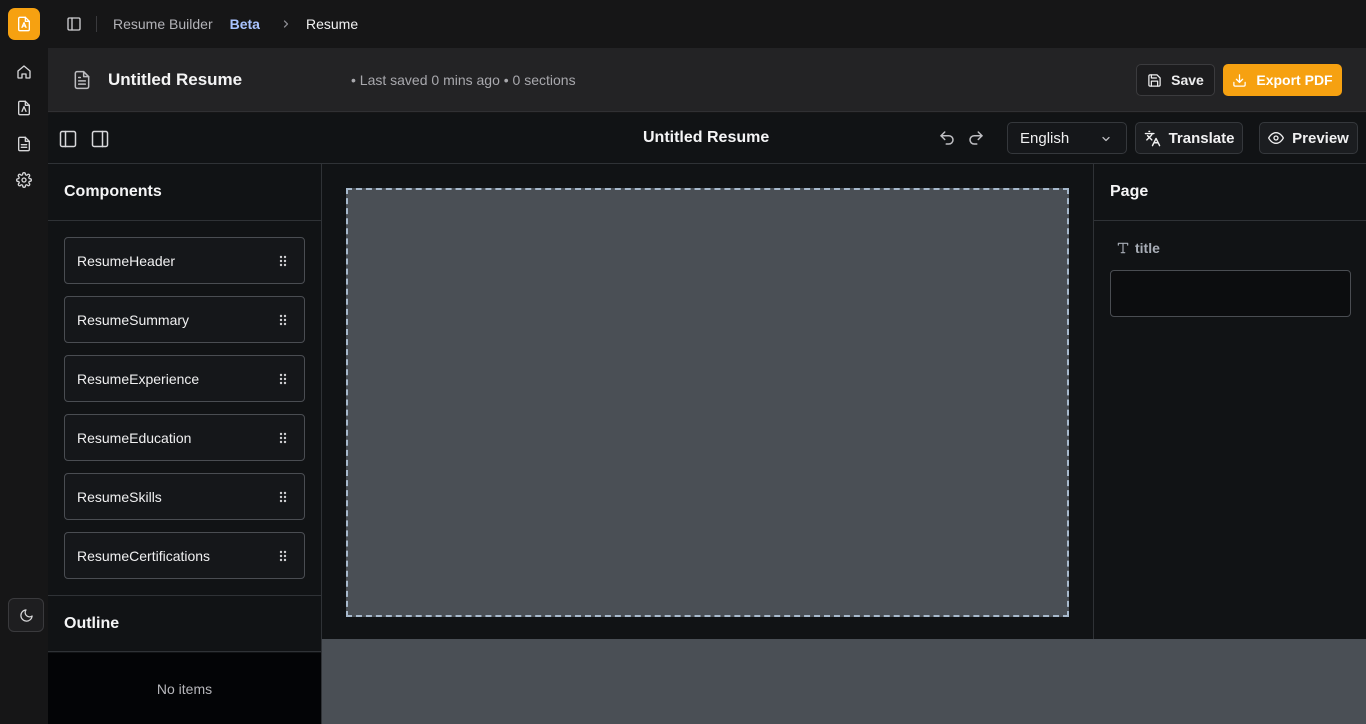 This screenshot has height=724, width=1366. I want to click on translate-label: Translate, so click(1201, 138).